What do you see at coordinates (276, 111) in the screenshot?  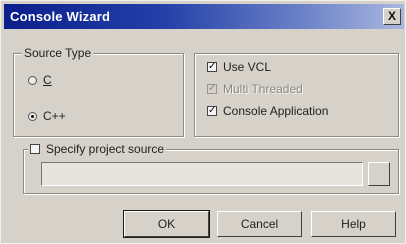 I see `console-application-label: Console Application` at bounding box center [276, 111].